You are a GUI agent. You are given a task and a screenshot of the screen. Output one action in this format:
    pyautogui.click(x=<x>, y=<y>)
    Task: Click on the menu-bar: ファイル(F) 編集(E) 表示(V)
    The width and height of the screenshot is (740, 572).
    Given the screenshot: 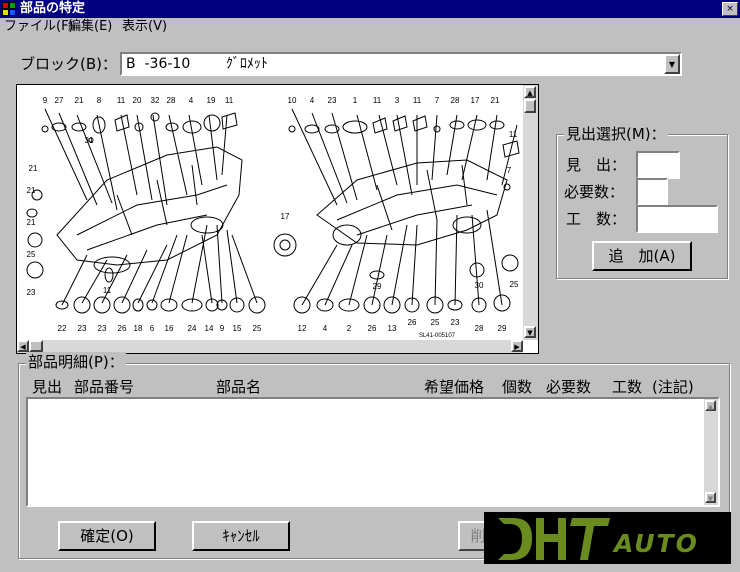 What is the action you would take?
    pyautogui.click(x=370, y=27)
    